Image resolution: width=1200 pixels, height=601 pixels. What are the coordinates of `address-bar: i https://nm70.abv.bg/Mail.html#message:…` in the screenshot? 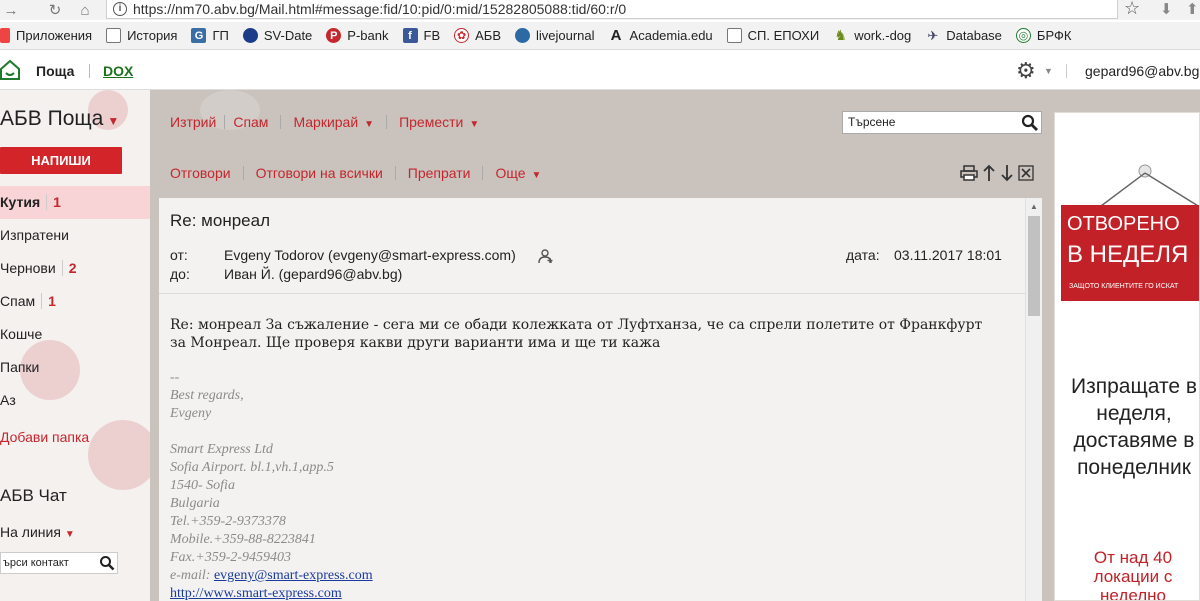 It's located at (612, 9).